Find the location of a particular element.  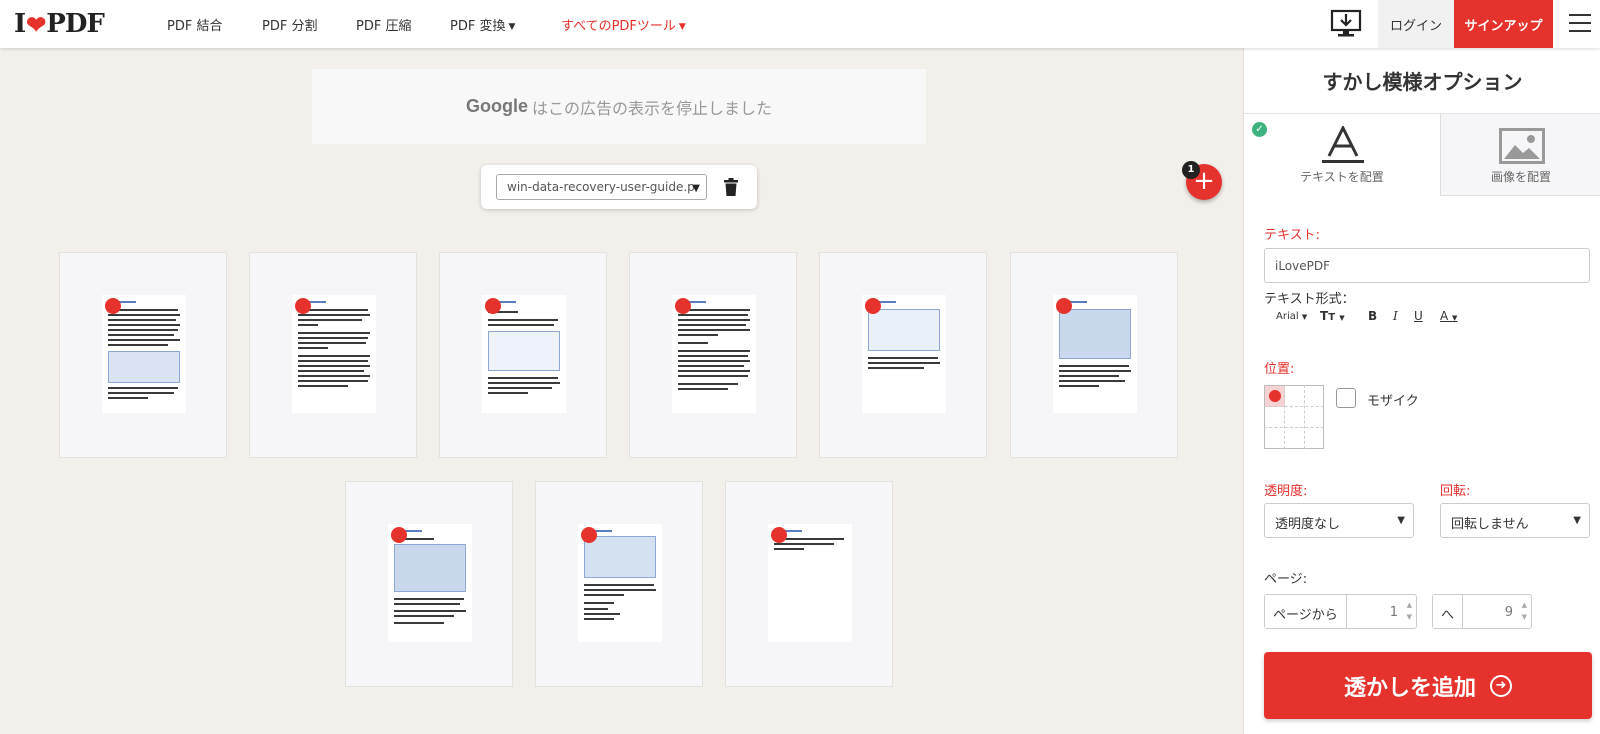

ilovepdf-logo: I ❤ PDF is located at coordinates (59, 24).